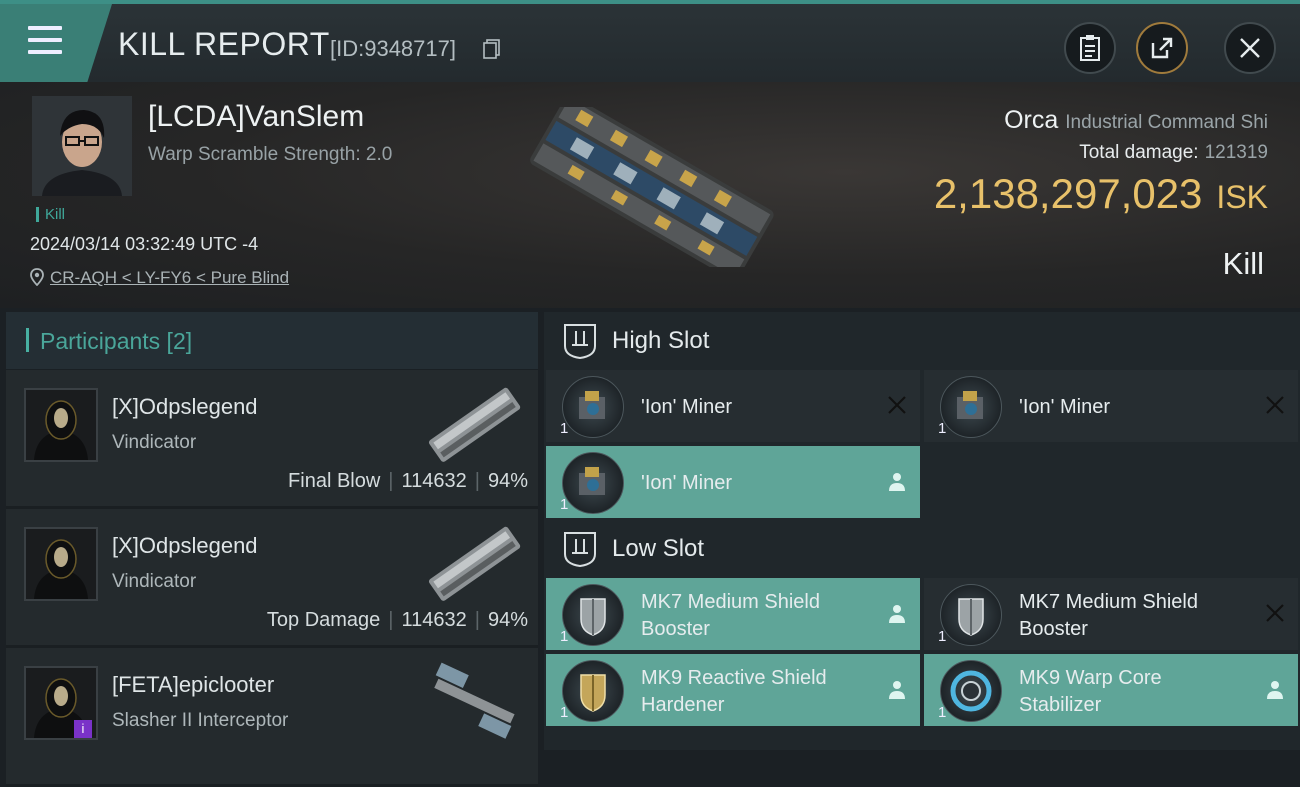 The height and width of the screenshot is (787, 1300). What do you see at coordinates (193, 684) in the screenshot?
I see `participant-name: [FETA]epiclooter` at bounding box center [193, 684].